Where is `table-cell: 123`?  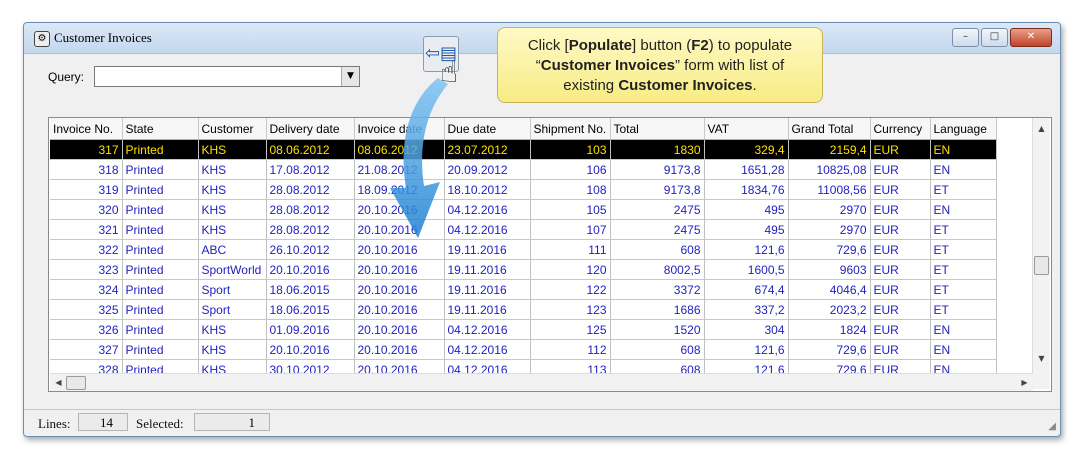
table-cell: 123 is located at coordinates (570, 309).